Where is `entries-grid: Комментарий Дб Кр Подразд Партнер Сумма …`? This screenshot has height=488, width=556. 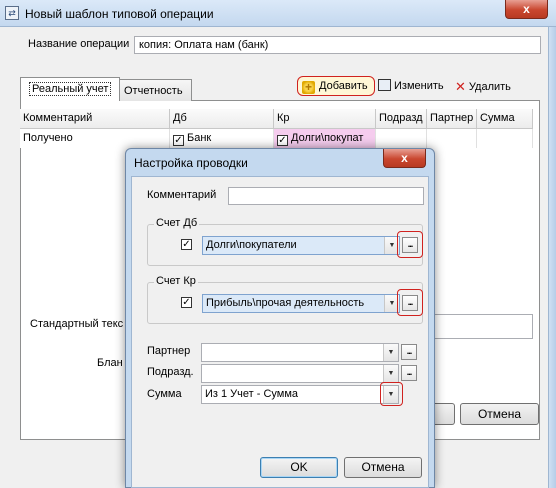 entries-grid: Комментарий Дб Кр Подразд Партнер Сумма … is located at coordinates (276, 129).